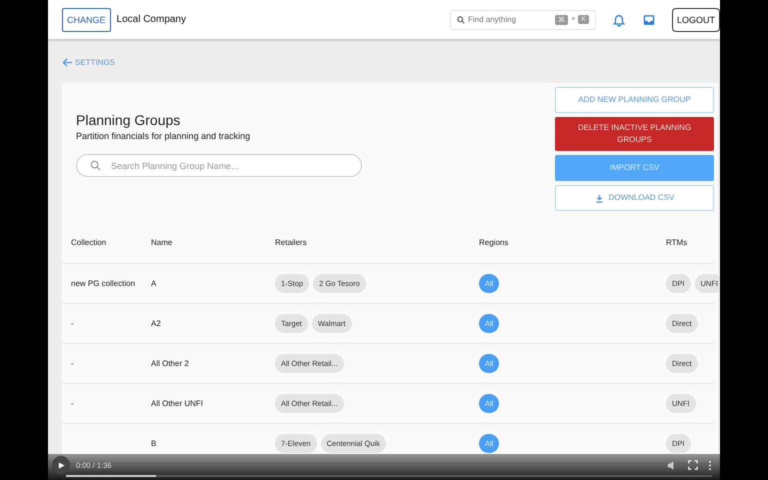  I want to click on change-button: CHANGE, so click(86, 20).